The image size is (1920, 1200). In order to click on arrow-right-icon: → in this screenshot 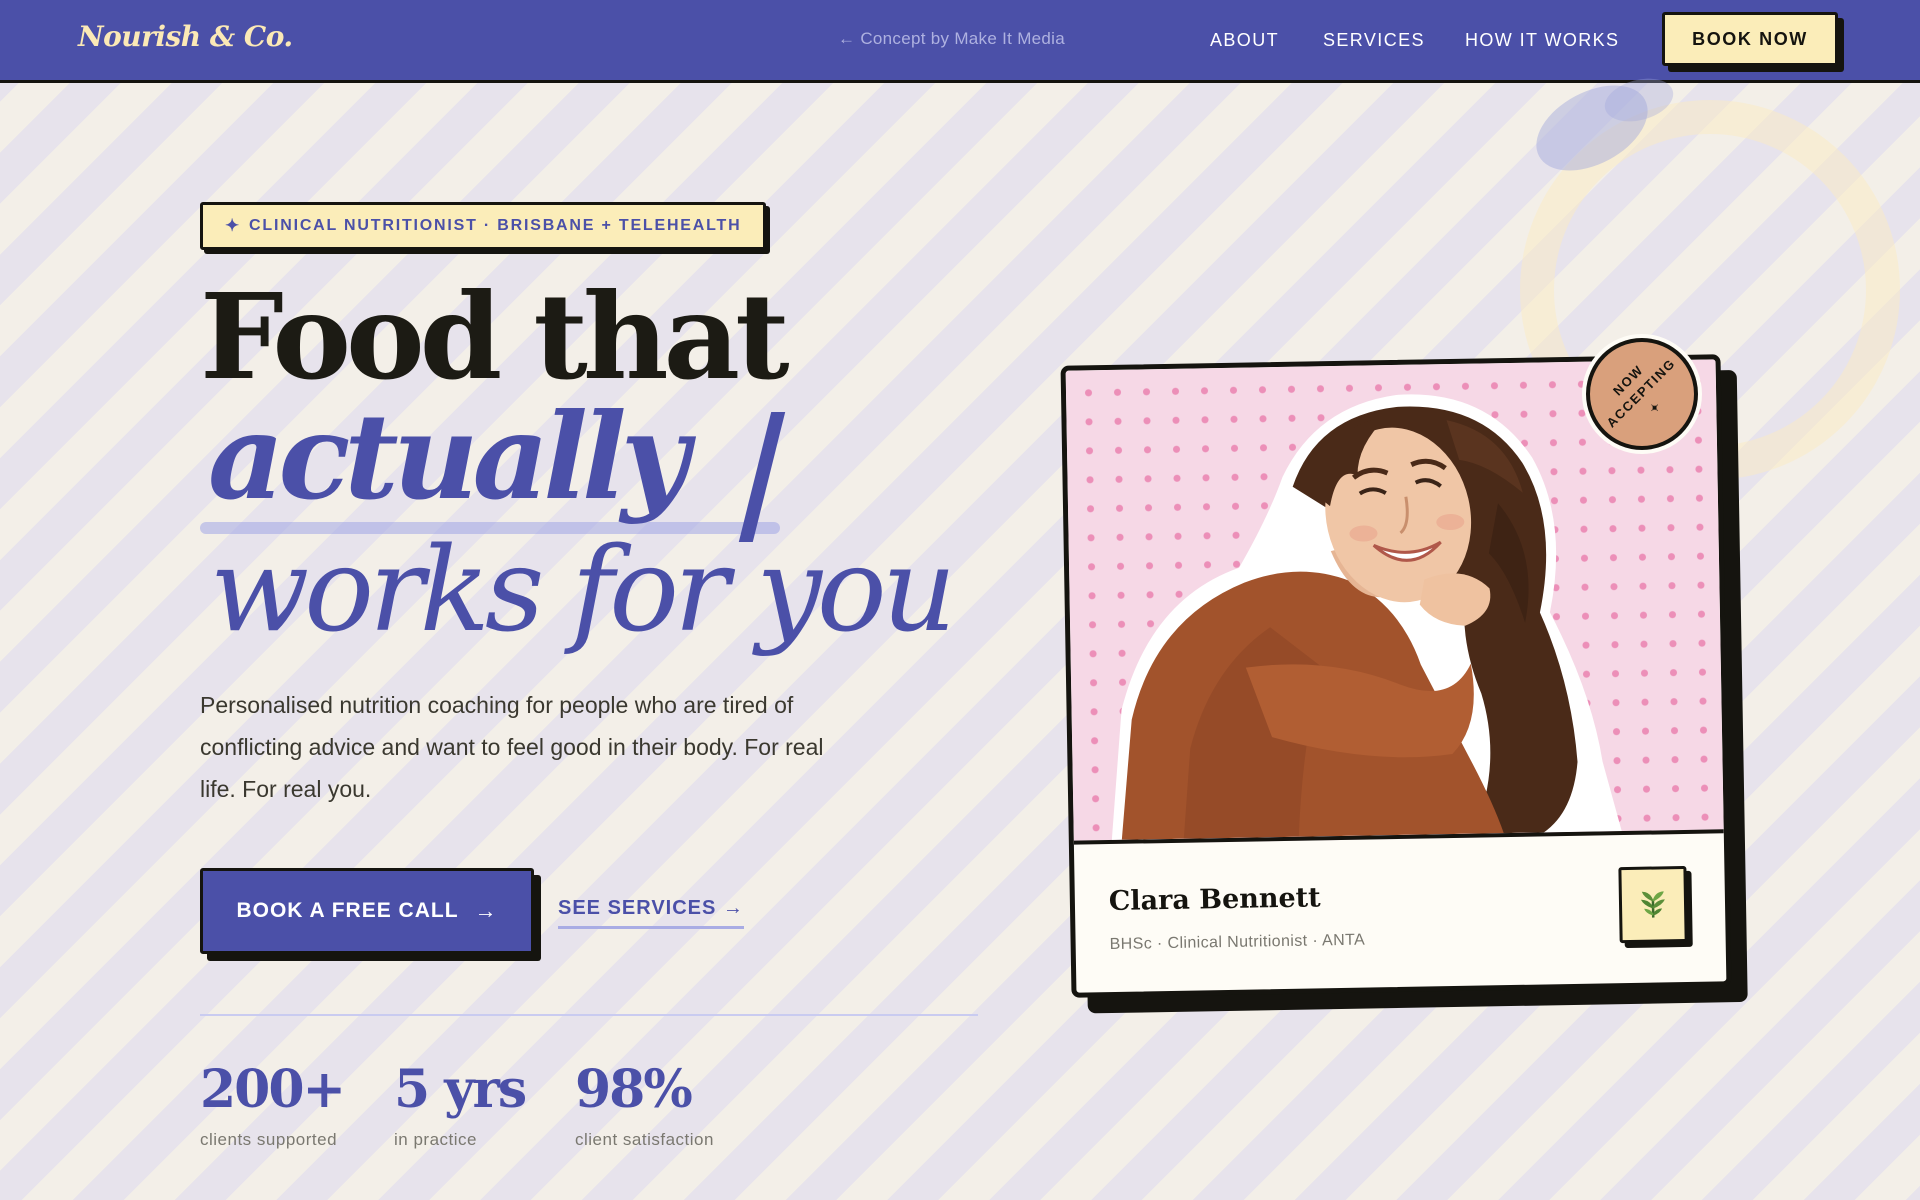, I will do `click(486, 910)`.